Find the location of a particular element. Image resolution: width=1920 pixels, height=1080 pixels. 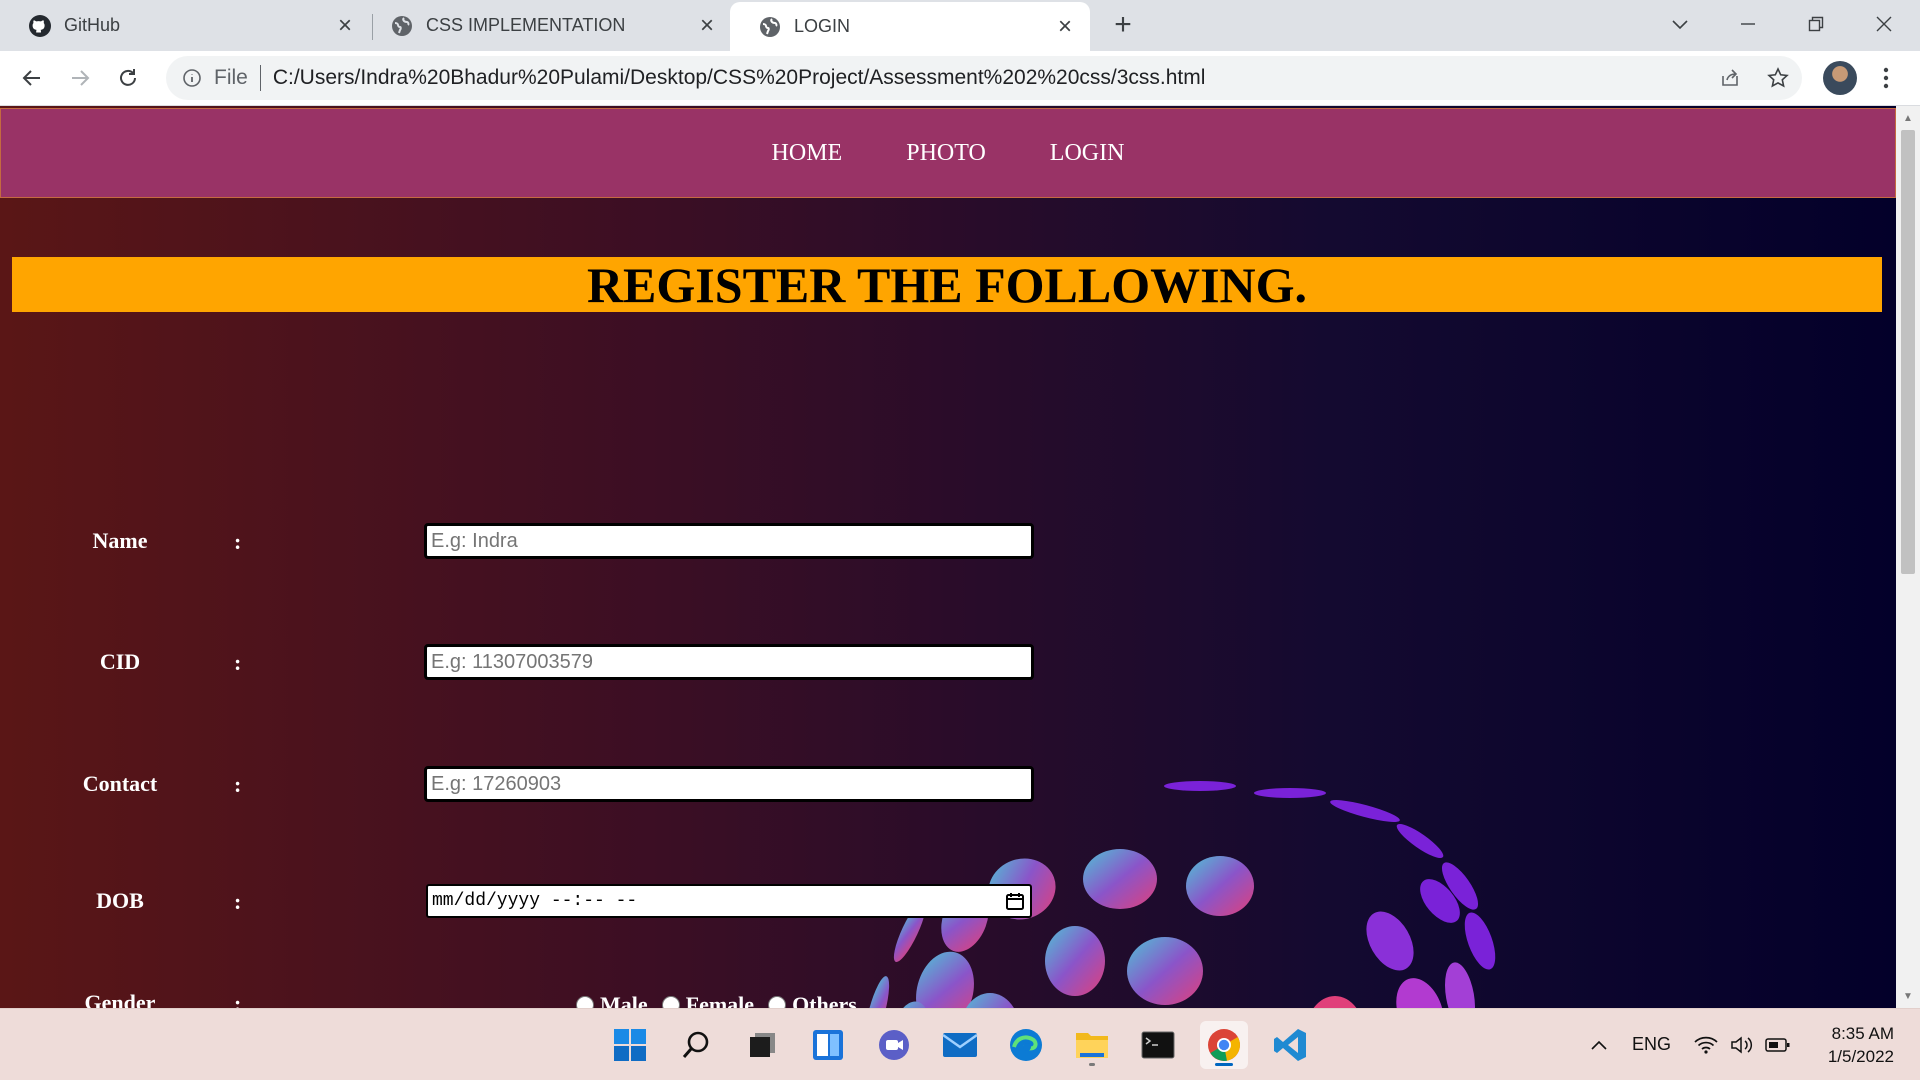

battery-icon is located at coordinates (1778, 1045).